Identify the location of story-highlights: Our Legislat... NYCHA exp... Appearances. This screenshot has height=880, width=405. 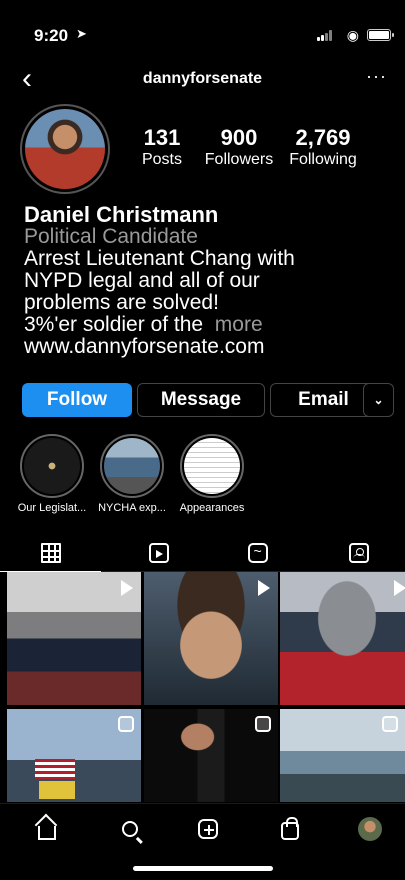
(202, 477).